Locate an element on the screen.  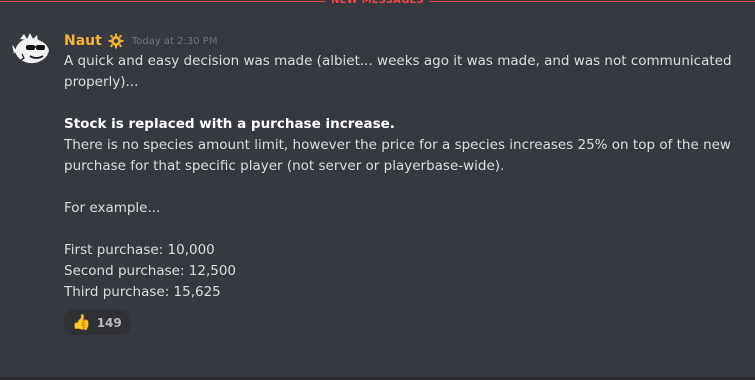
example-line-3: Third purchase: 15,625 is located at coordinates (142, 292).